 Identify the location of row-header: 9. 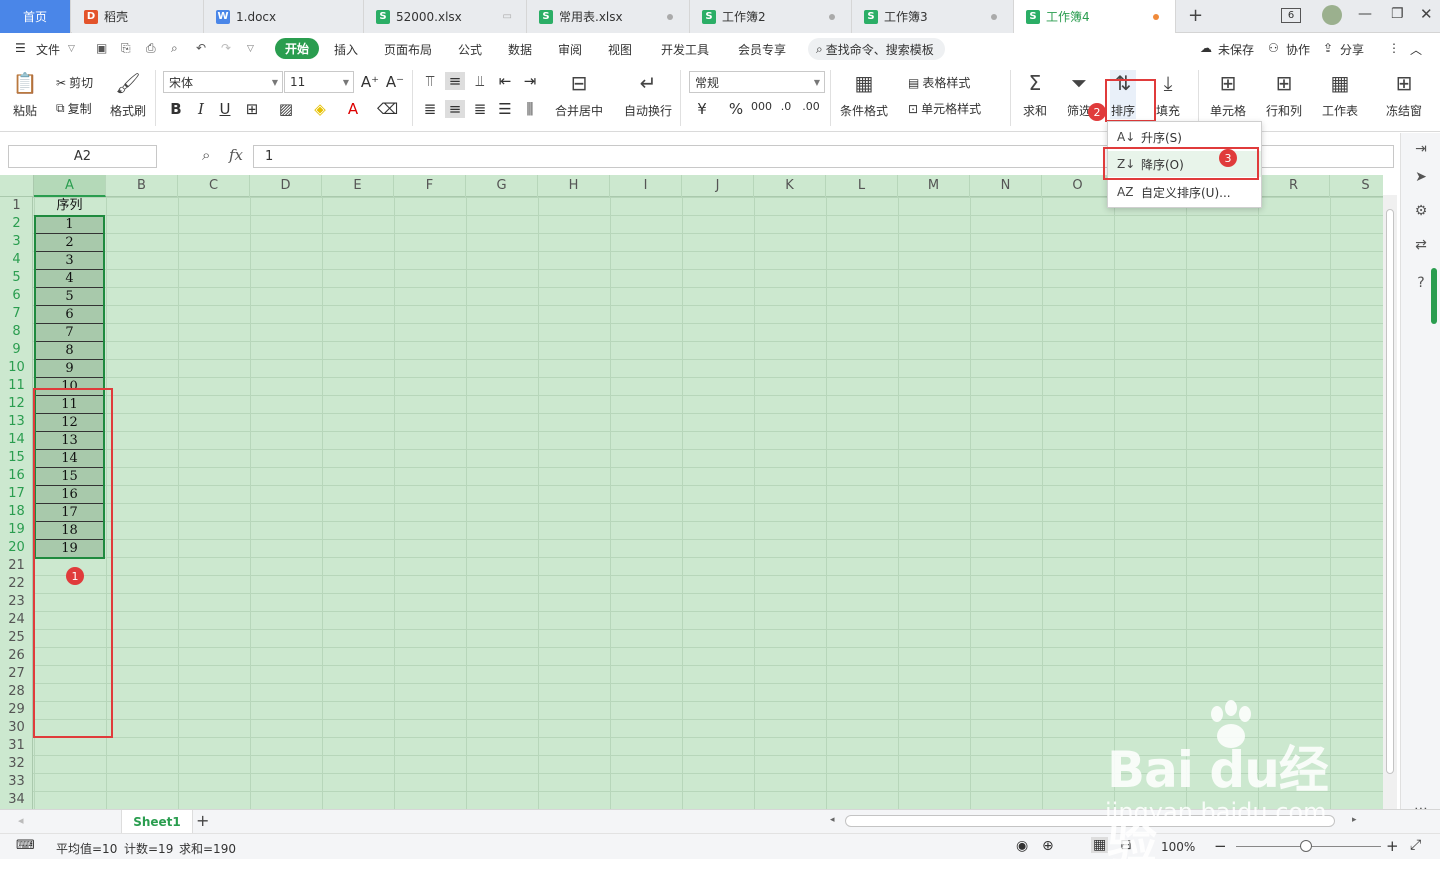
(16, 350).